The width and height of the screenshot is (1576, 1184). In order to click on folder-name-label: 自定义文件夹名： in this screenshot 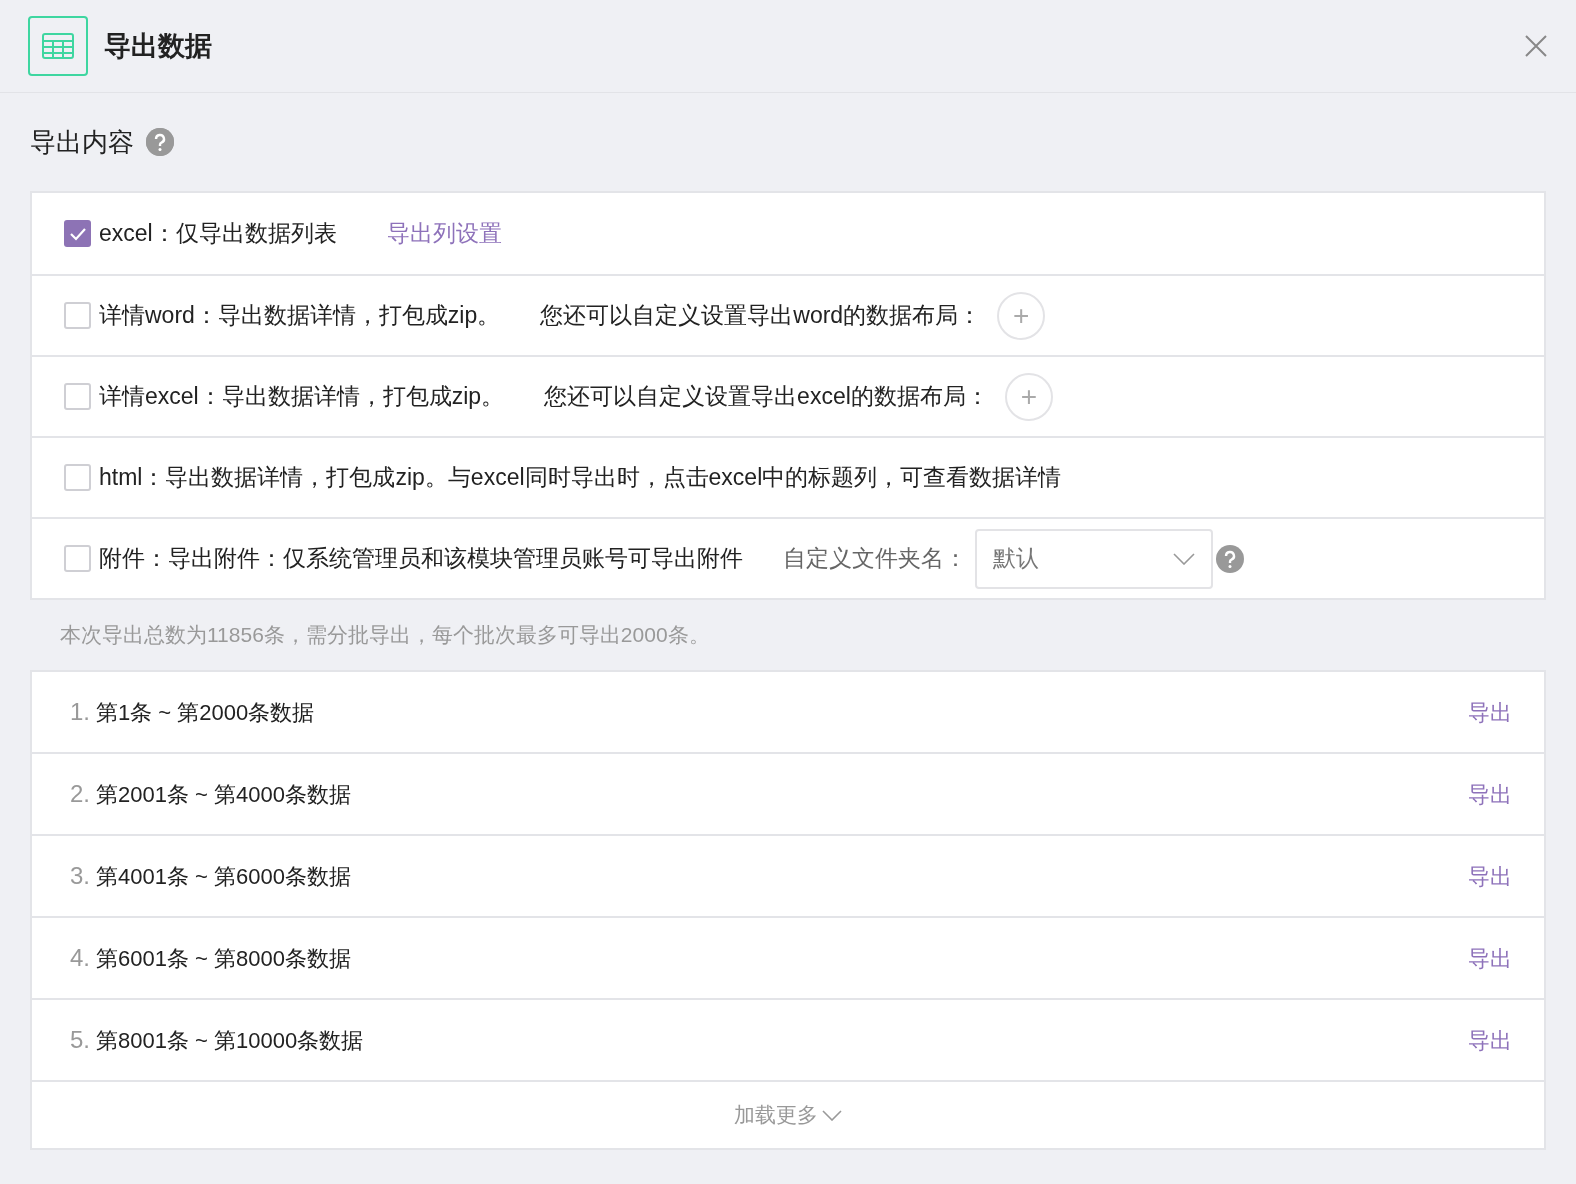, I will do `click(875, 559)`.